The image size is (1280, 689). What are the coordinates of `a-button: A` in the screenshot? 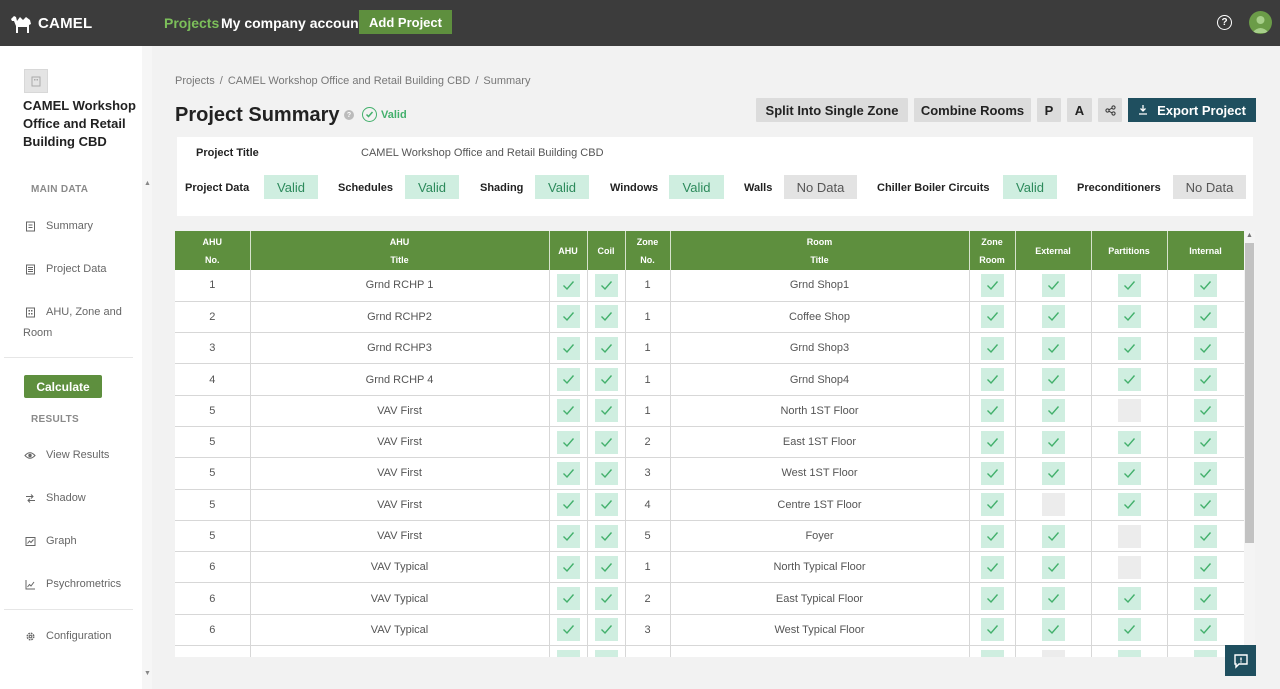 It's located at (1079, 110).